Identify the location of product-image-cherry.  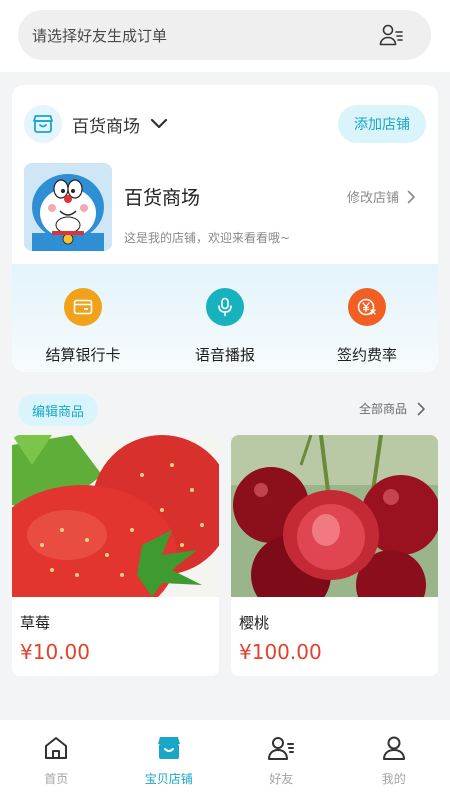
(334, 527).